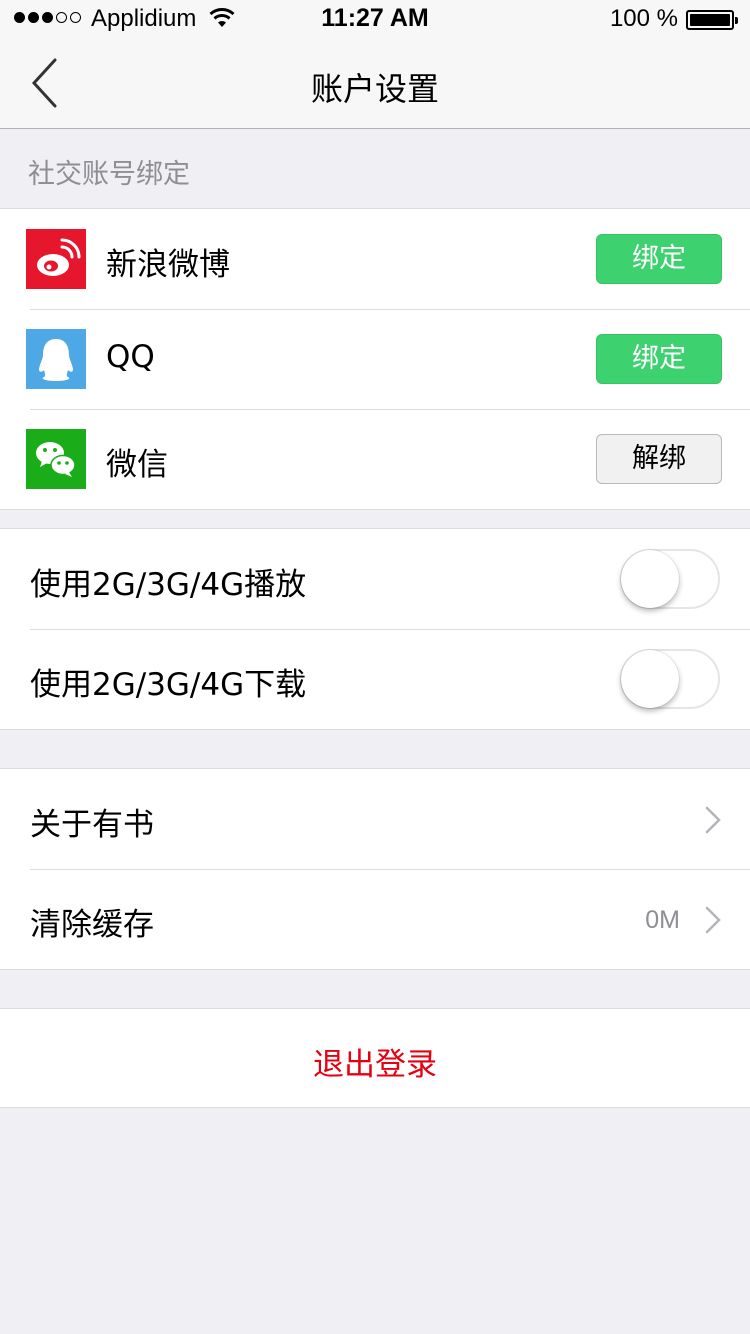 Image resolution: width=750 pixels, height=1334 pixels. What do you see at coordinates (168, 265) in the screenshot?
I see `social-label-weibo: 新浪微博` at bounding box center [168, 265].